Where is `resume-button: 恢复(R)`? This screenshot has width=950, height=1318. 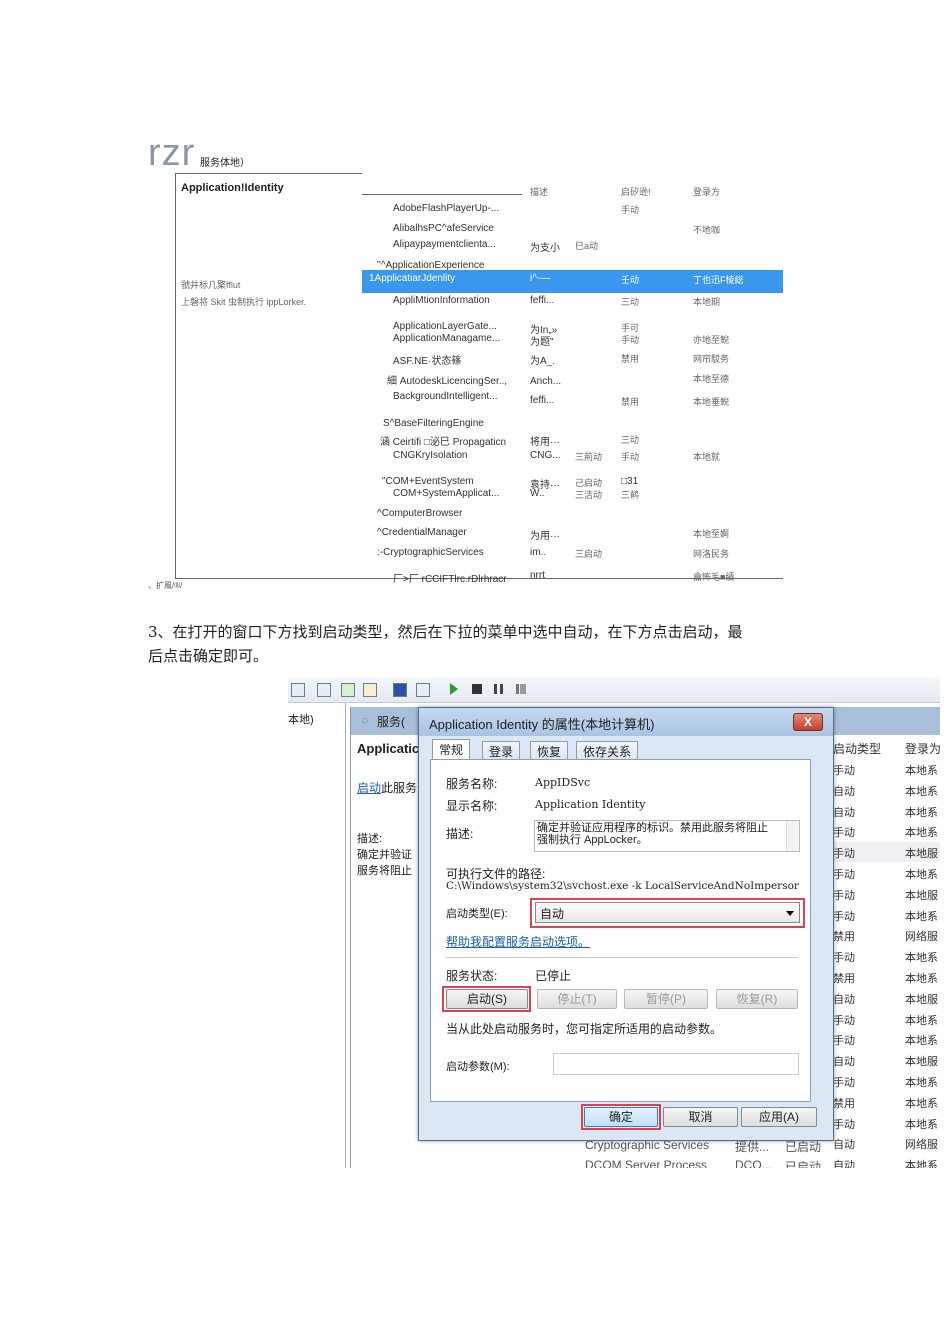 resume-button: 恢复(R) is located at coordinates (757, 999).